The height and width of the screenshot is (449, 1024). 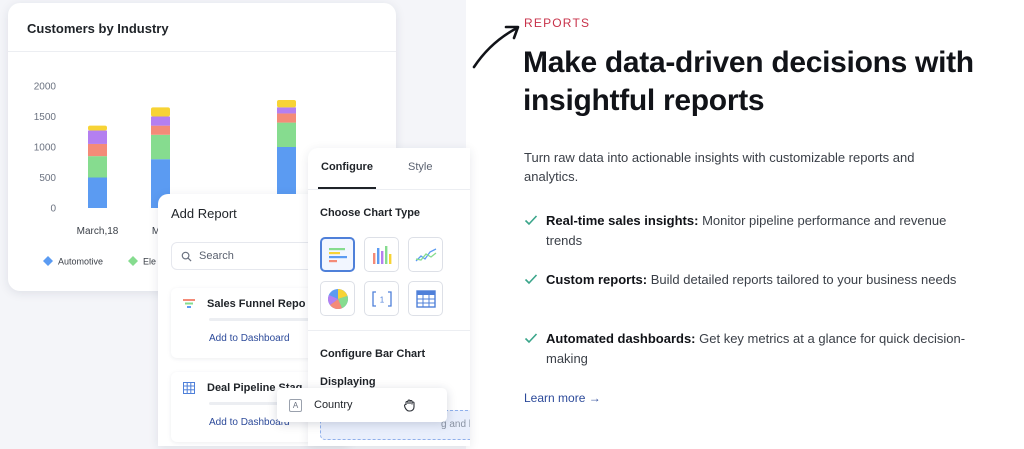 I want to click on legend-label: Automotive, so click(x=80, y=262).